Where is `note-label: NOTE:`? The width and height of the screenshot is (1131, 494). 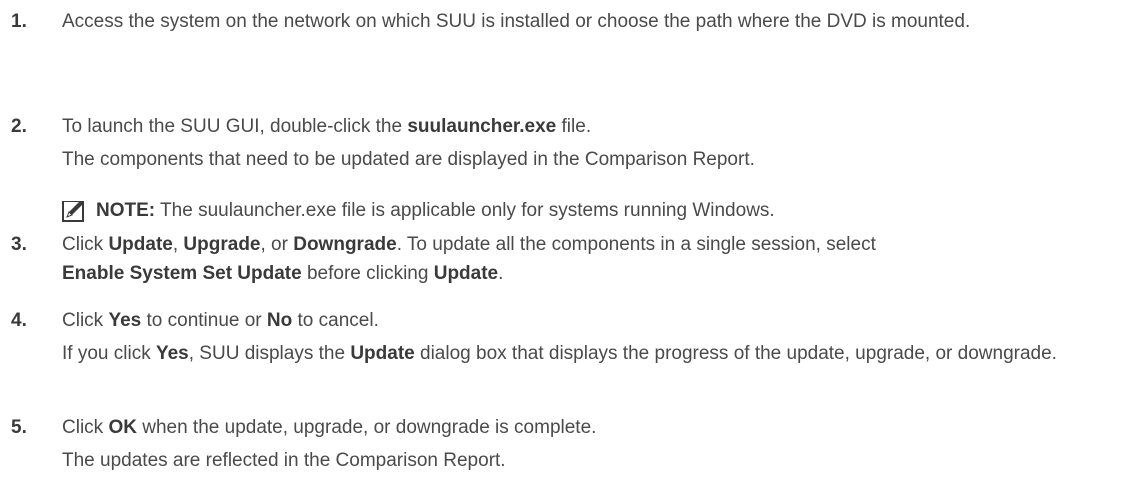 note-label: NOTE: is located at coordinates (126, 210).